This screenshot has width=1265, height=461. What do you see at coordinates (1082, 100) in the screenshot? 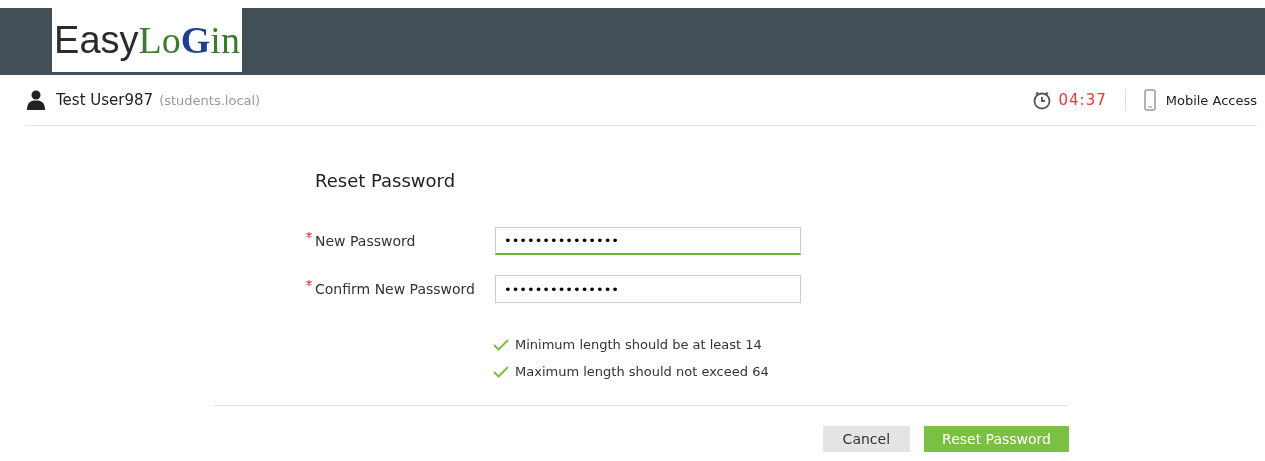
I see `session-timer: 04:37` at bounding box center [1082, 100].